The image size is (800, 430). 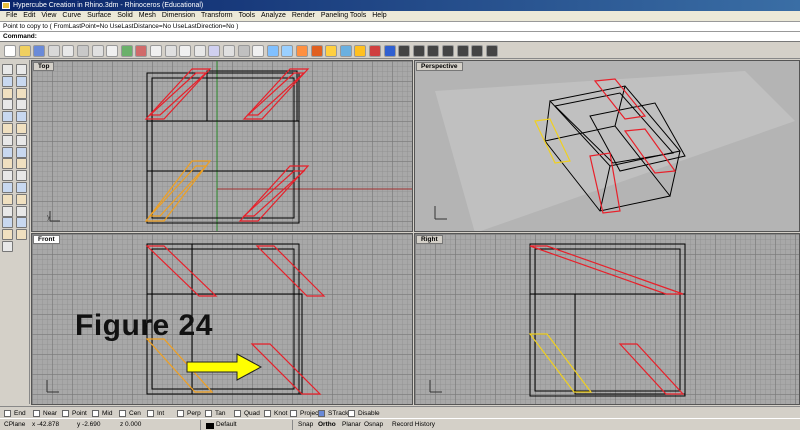 What do you see at coordinates (267, 413) in the screenshot?
I see `osnap-knot-checkbox` at bounding box center [267, 413].